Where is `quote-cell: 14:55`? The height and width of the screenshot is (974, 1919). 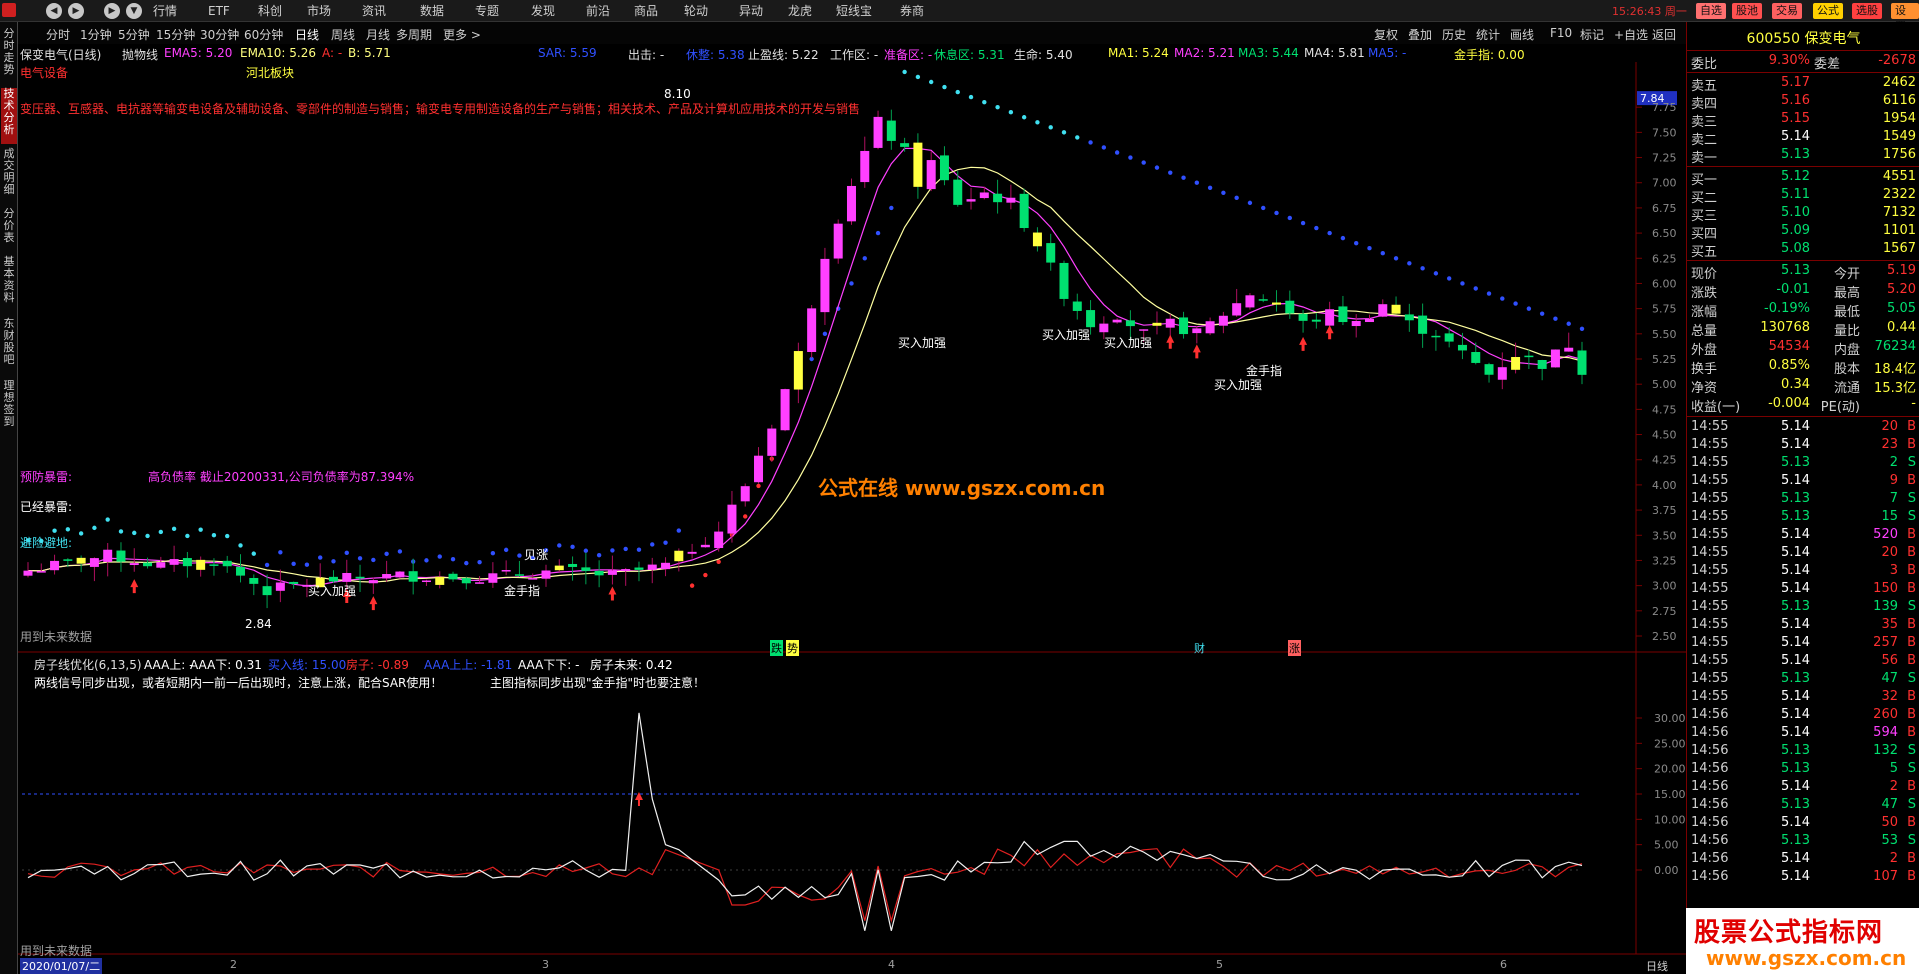
quote-cell: 14:55 is located at coordinates (1710, 570).